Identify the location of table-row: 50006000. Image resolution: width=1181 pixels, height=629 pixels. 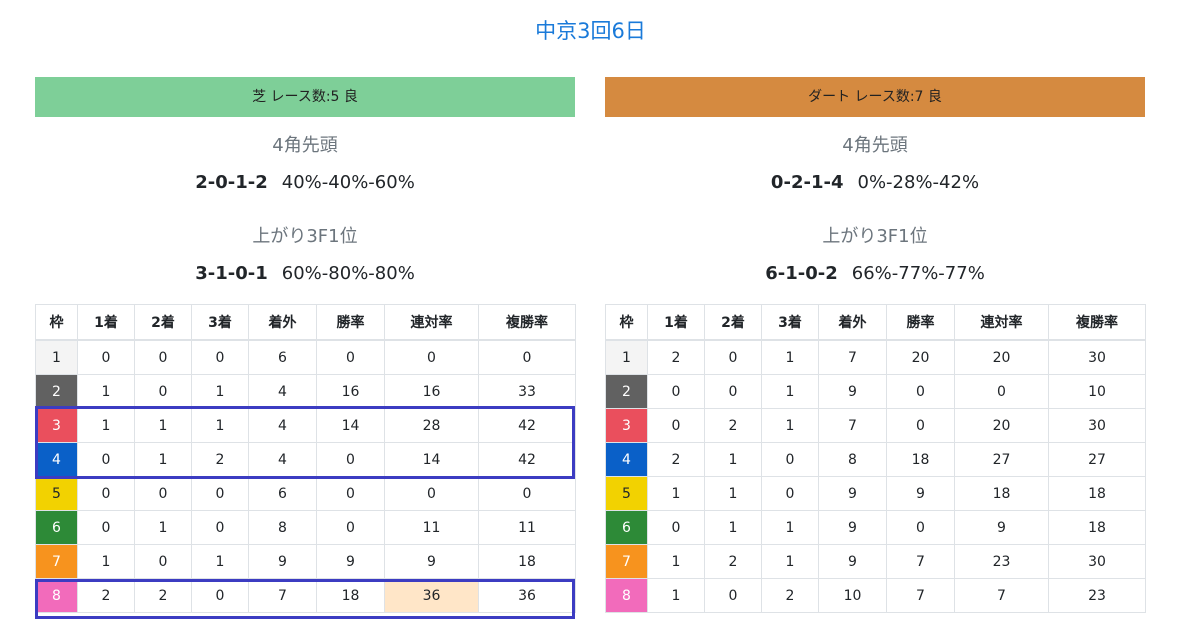
(305, 493).